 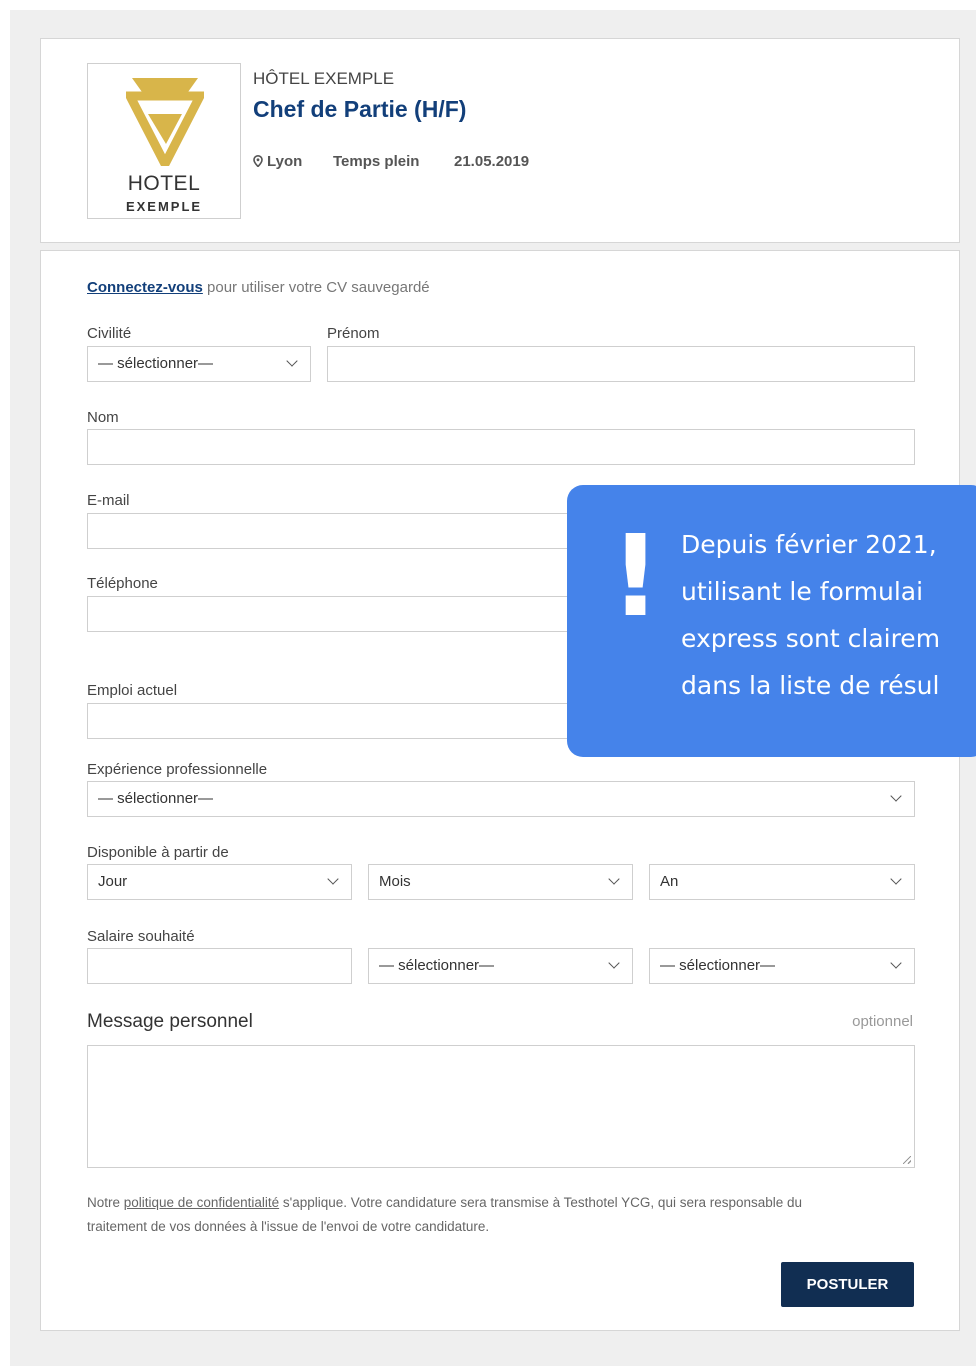 I want to click on day-select-value: Jour, so click(x=113, y=881).